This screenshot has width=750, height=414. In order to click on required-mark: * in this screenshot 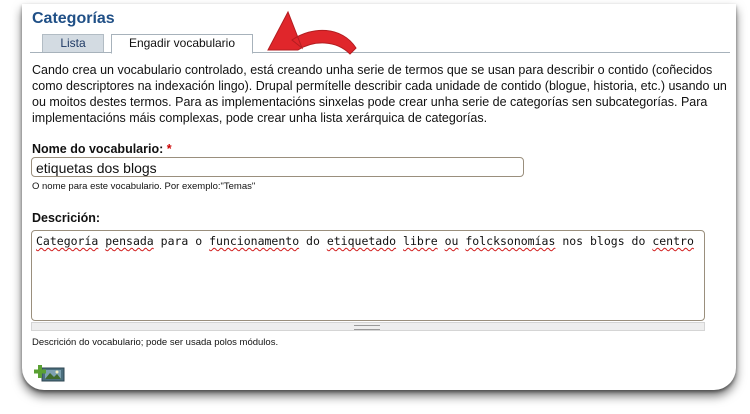, I will do `click(169, 149)`.